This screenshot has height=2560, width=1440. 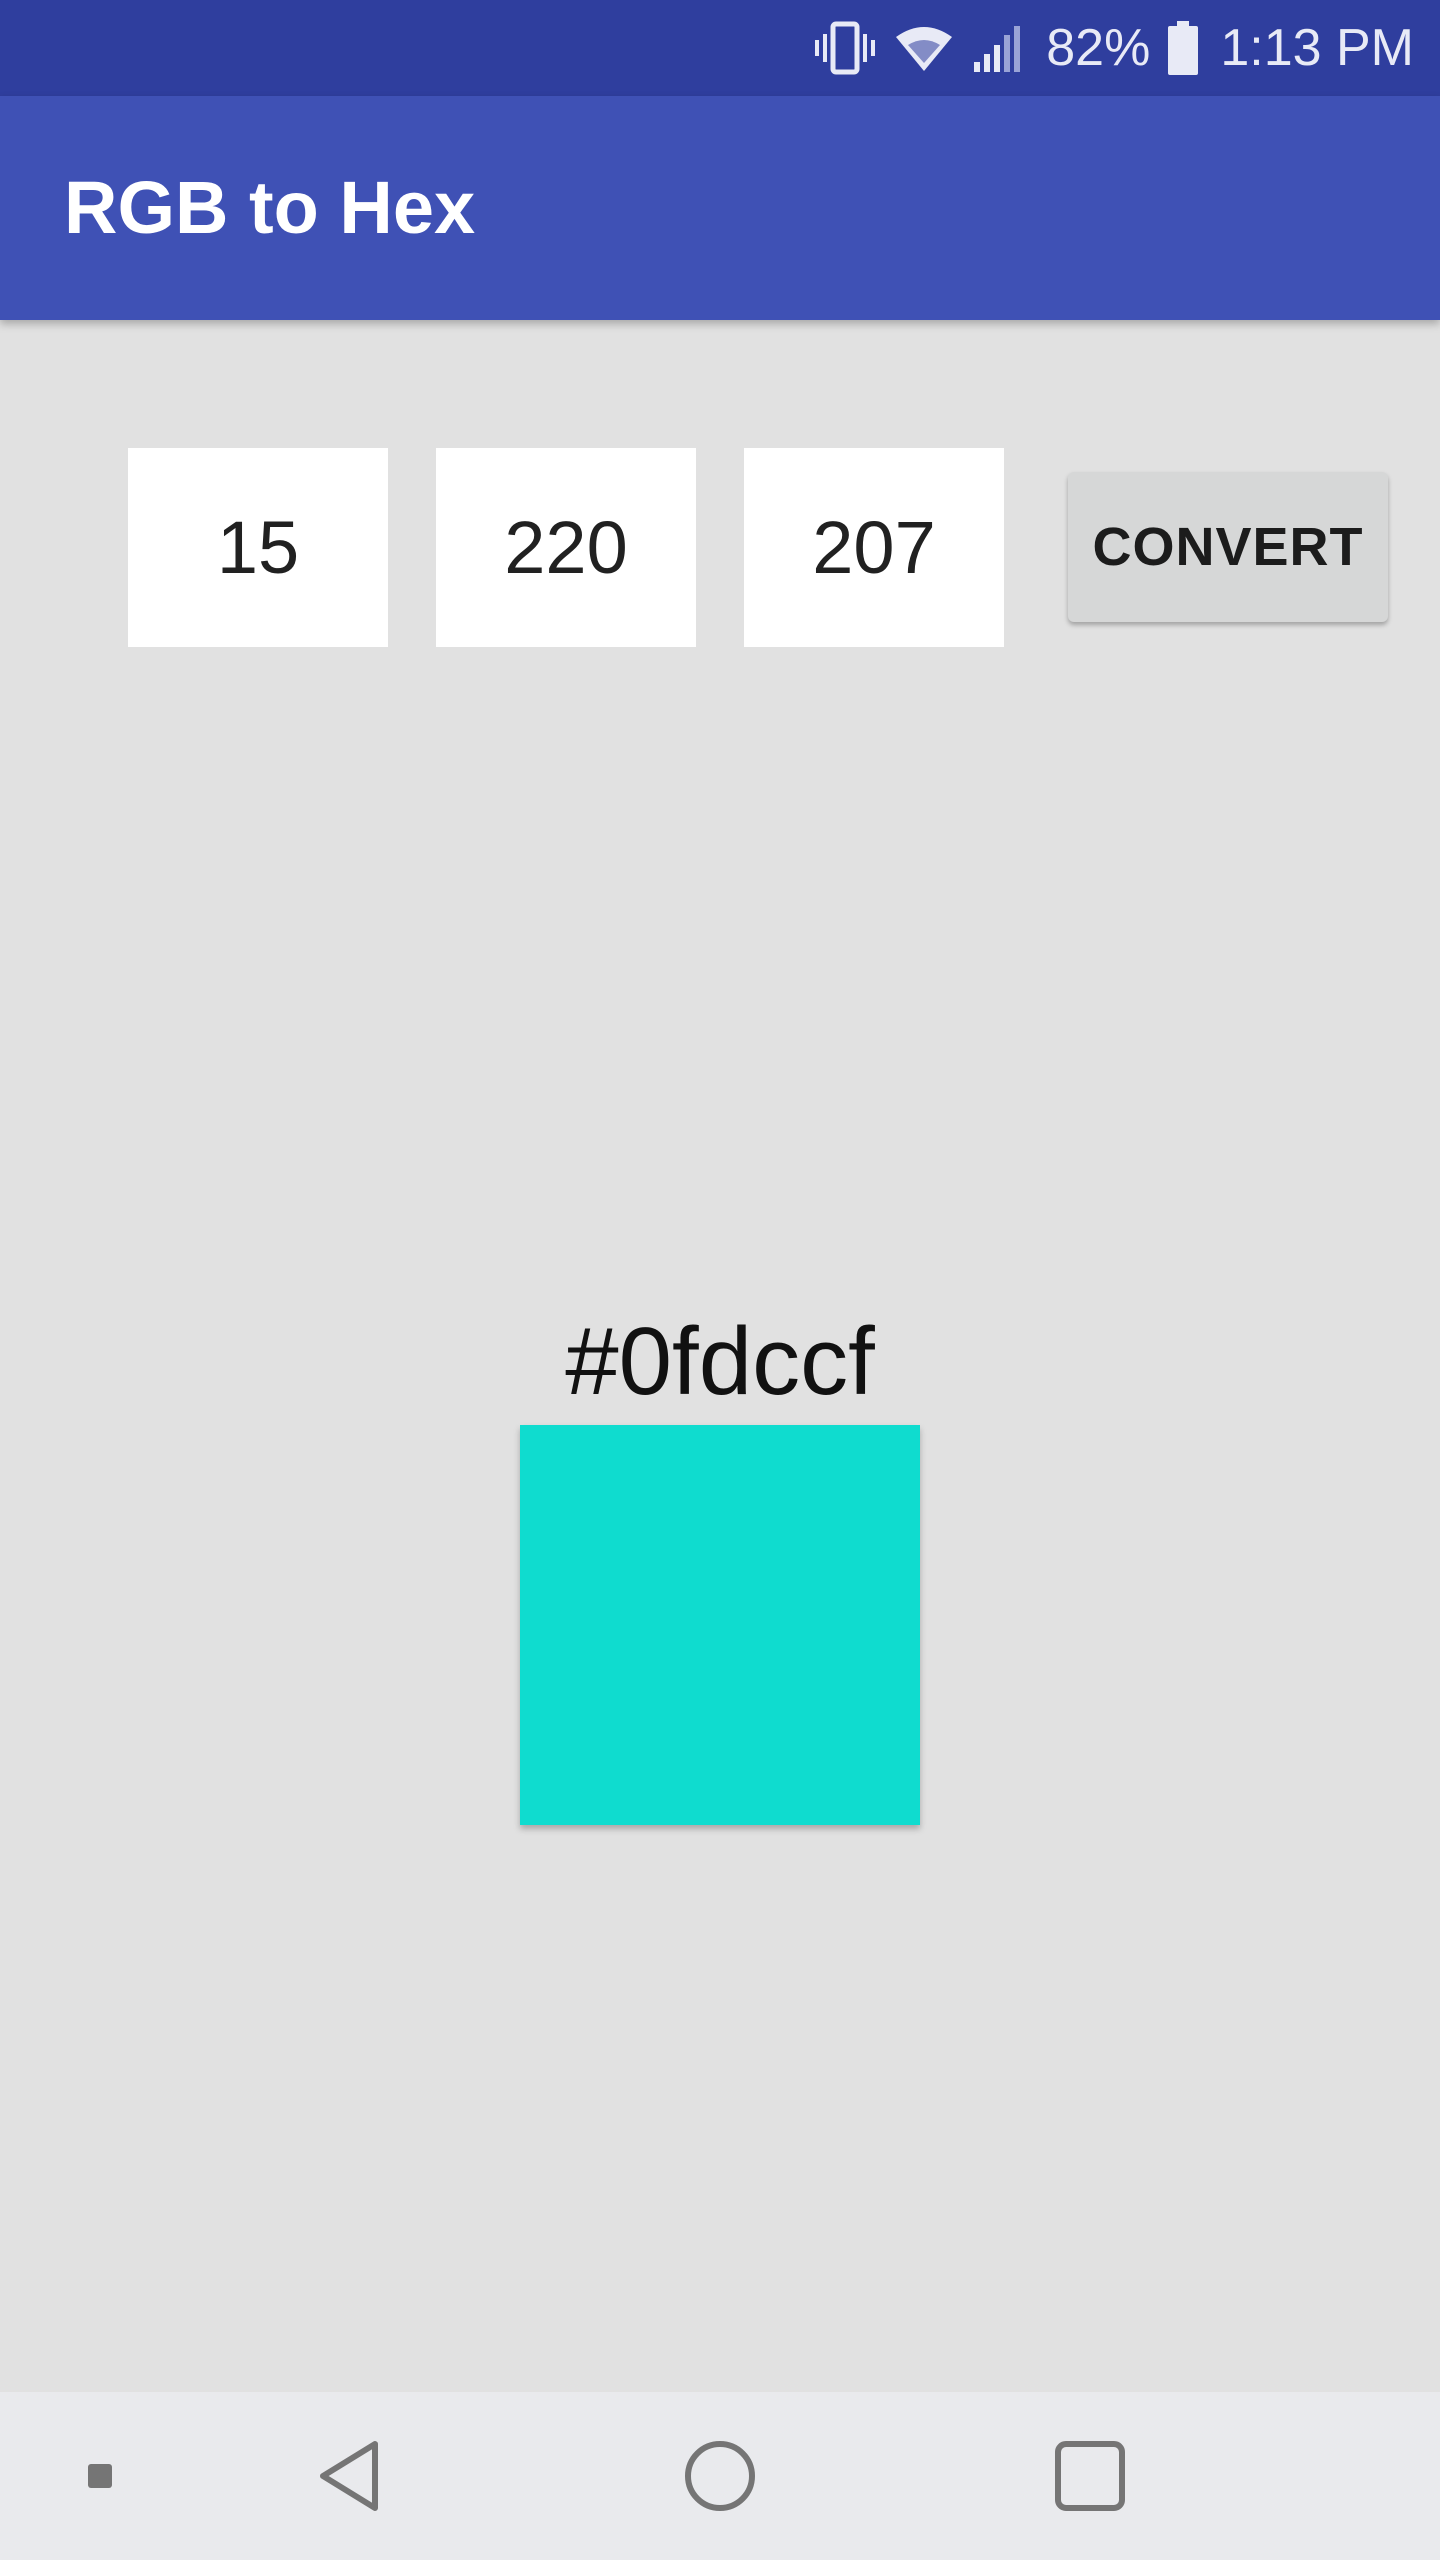 What do you see at coordinates (720, 1361) in the screenshot?
I see `hex-output: #0fdccf` at bounding box center [720, 1361].